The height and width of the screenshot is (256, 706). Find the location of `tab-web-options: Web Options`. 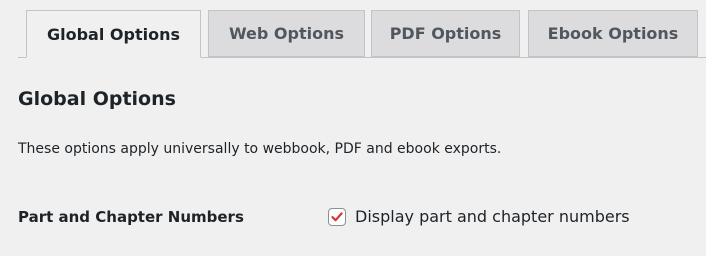

tab-web-options: Web Options is located at coordinates (286, 33).